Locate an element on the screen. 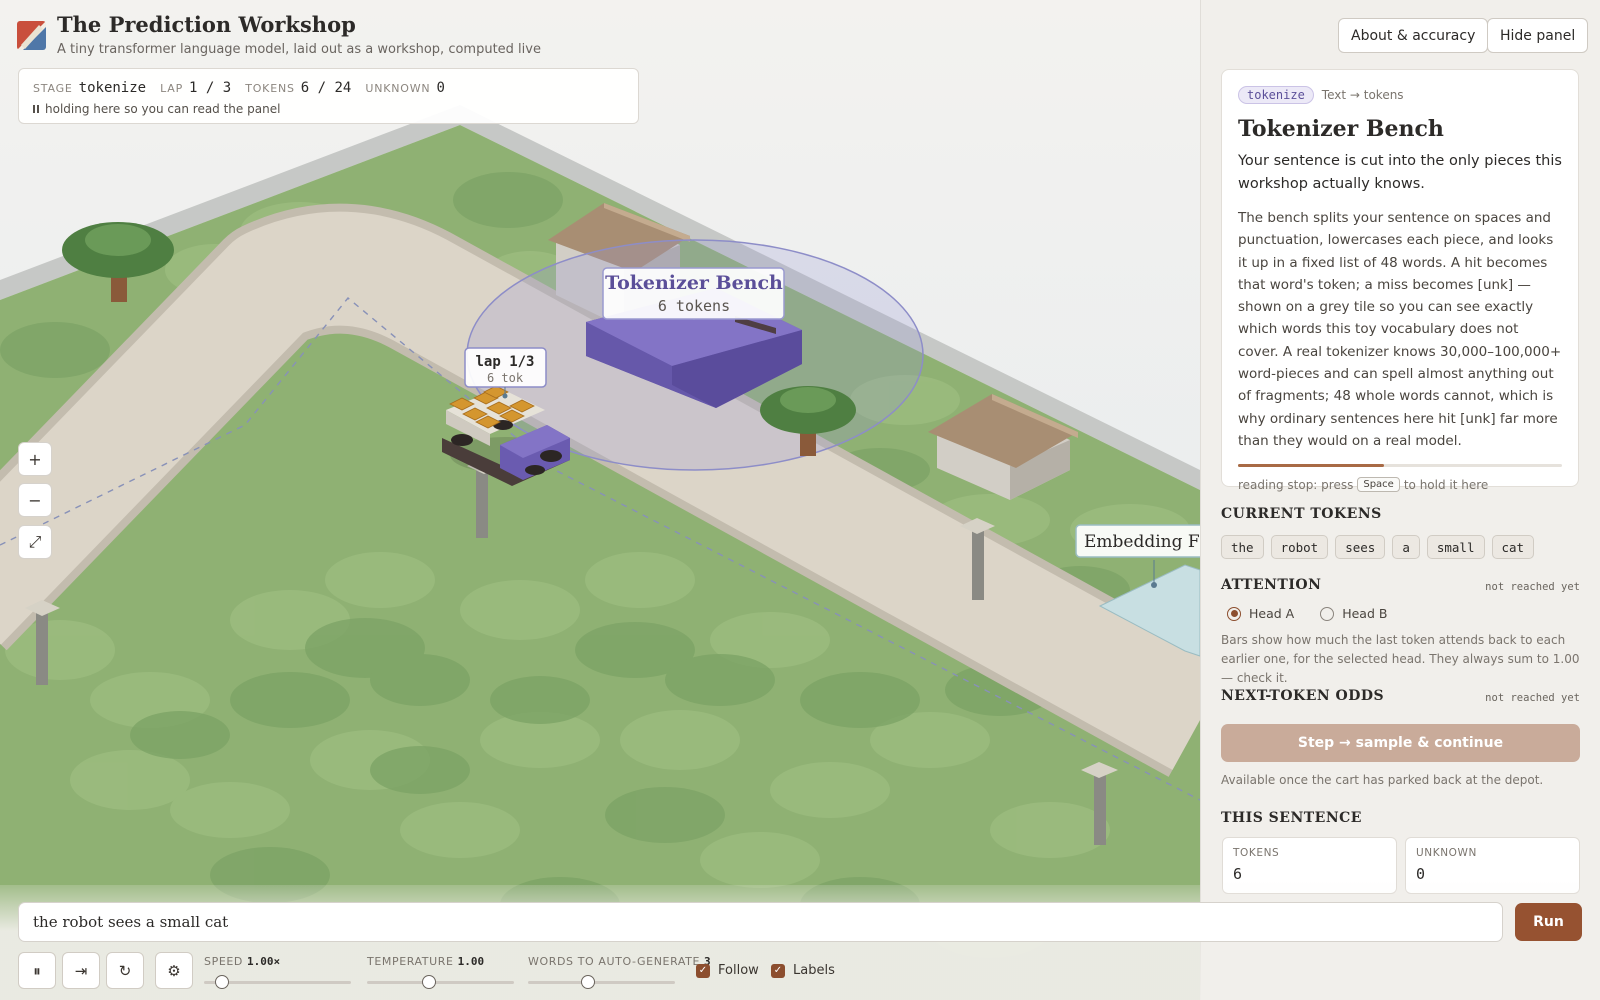 The image size is (1600, 1000). temperature-label: TEMPERATURE is located at coordinates (410, 961).